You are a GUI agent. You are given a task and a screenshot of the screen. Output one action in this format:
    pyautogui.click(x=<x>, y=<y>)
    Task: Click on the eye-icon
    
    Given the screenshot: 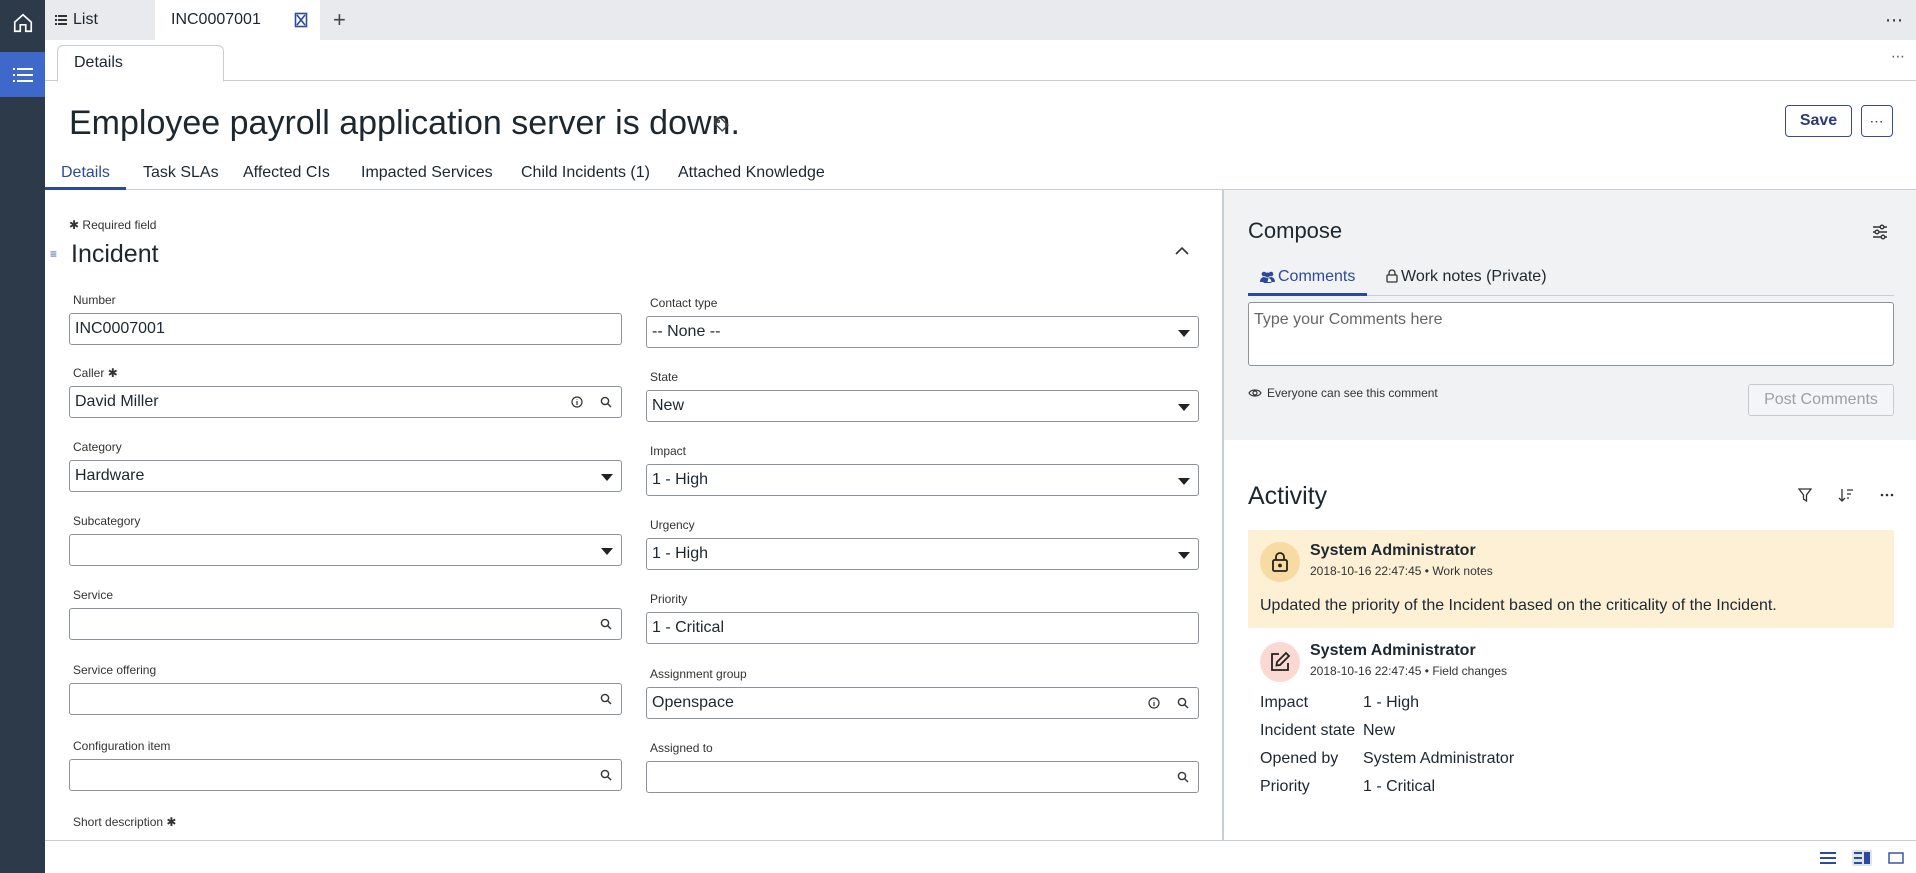 What is the action you would take?
    pyautogui.click(x=1255, y=393)
    